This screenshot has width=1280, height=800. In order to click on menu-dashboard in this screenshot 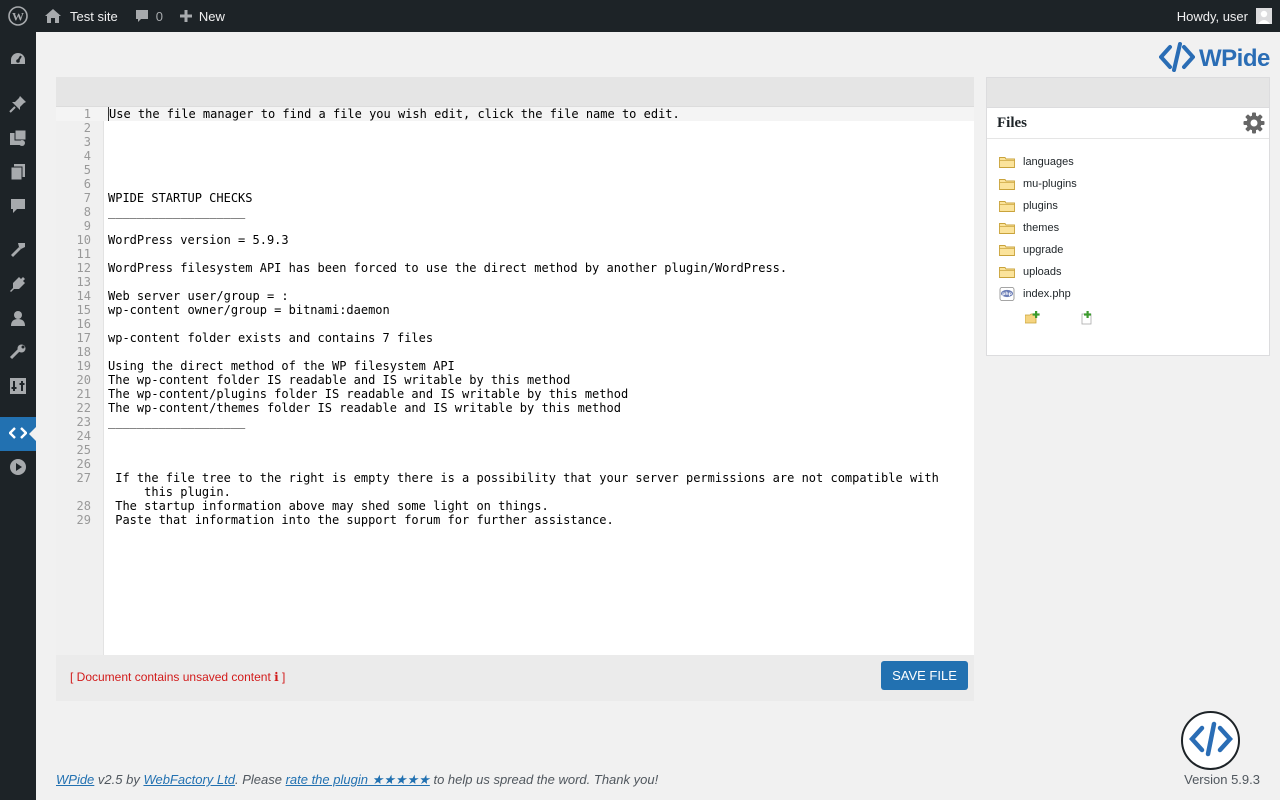, I will do `click(18, 61)`.